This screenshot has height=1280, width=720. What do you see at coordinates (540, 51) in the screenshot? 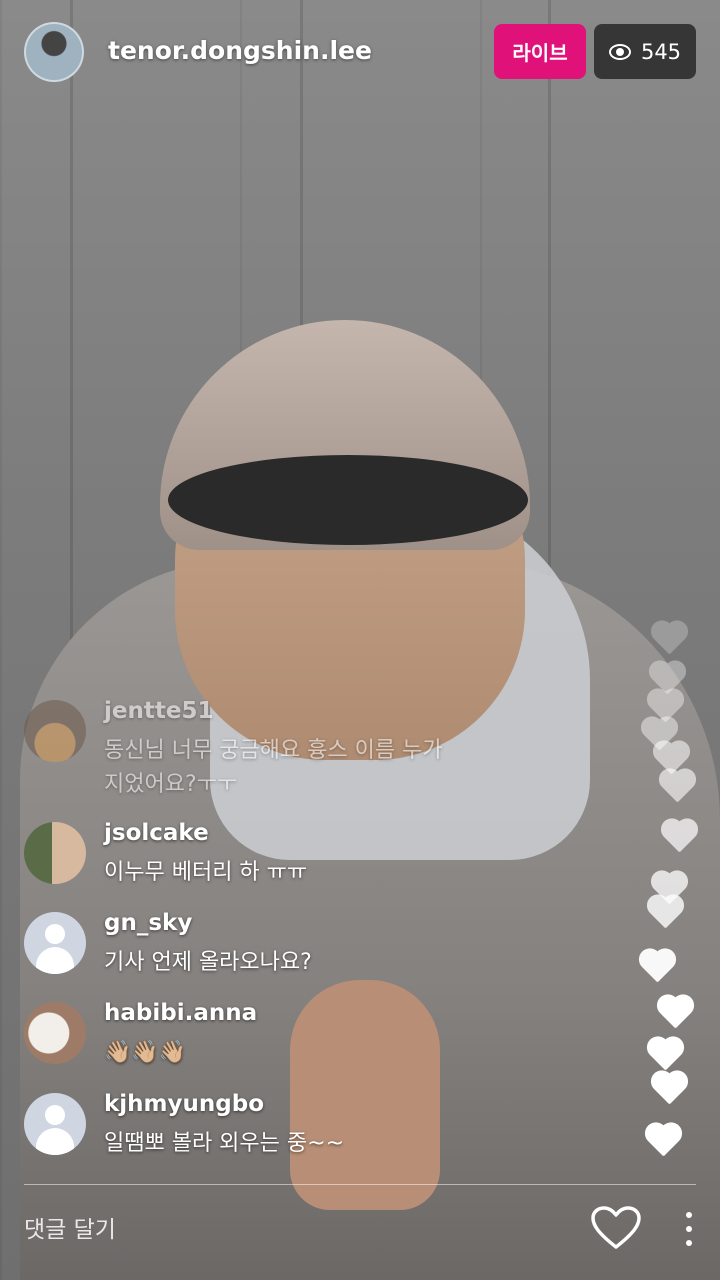
I see `live-badge: 라이브` at bounding box center [540, 51].